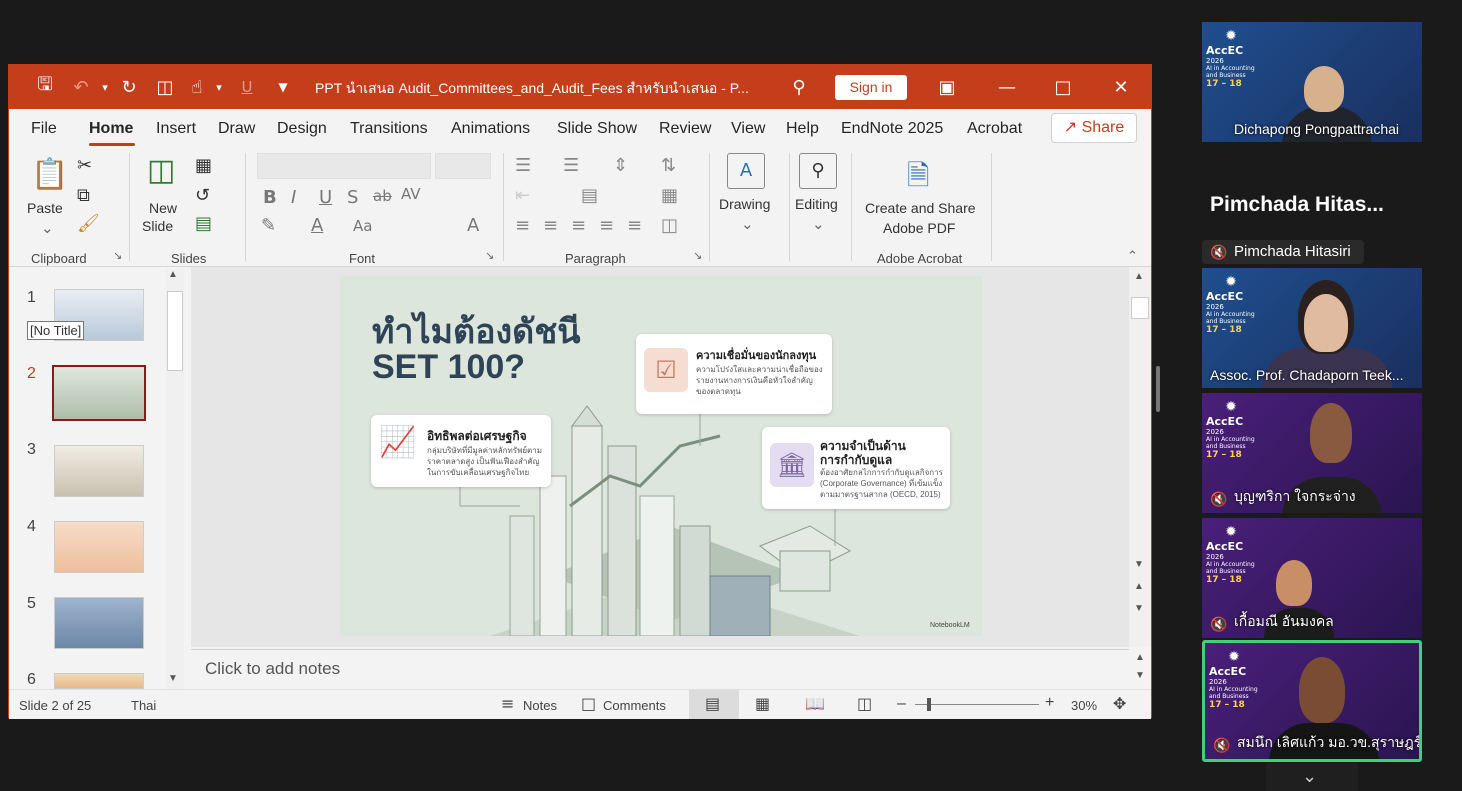 The image size is (1462, 791). Describe the element at coordinates (597, 129) in the screenshot. I see `tab-slide-show: Slide Show` at that location.